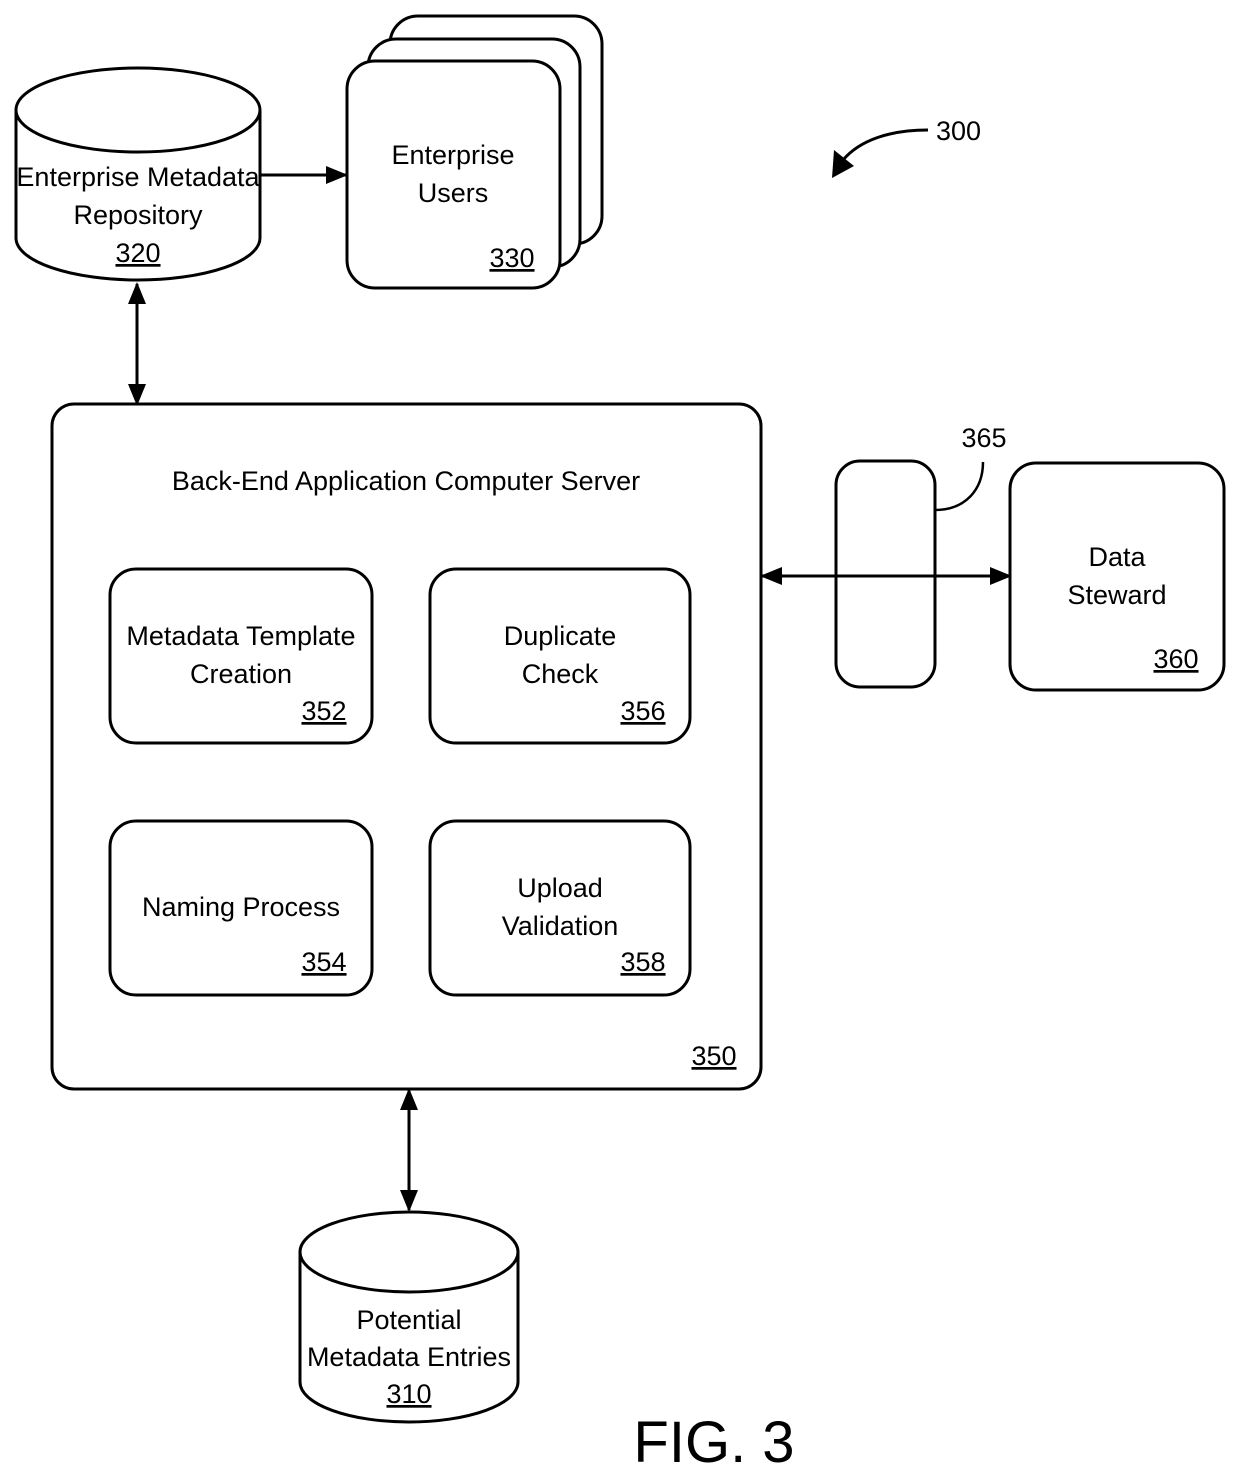 The height and width of the screenshot is (1478, 1240). What do you see at coordinates (560, 926) in the screenshot?
I see `module-358-line2: Validation` at bounding box center [560, 926].